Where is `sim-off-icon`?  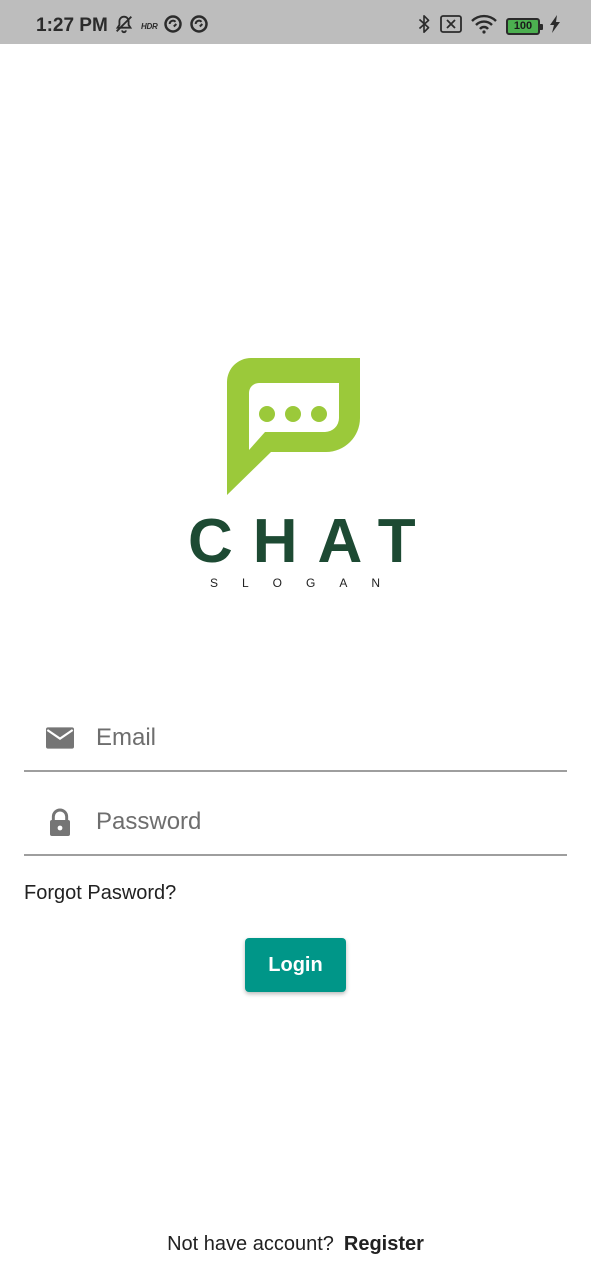 sim-off-icon is located at coordinates (451, 26).